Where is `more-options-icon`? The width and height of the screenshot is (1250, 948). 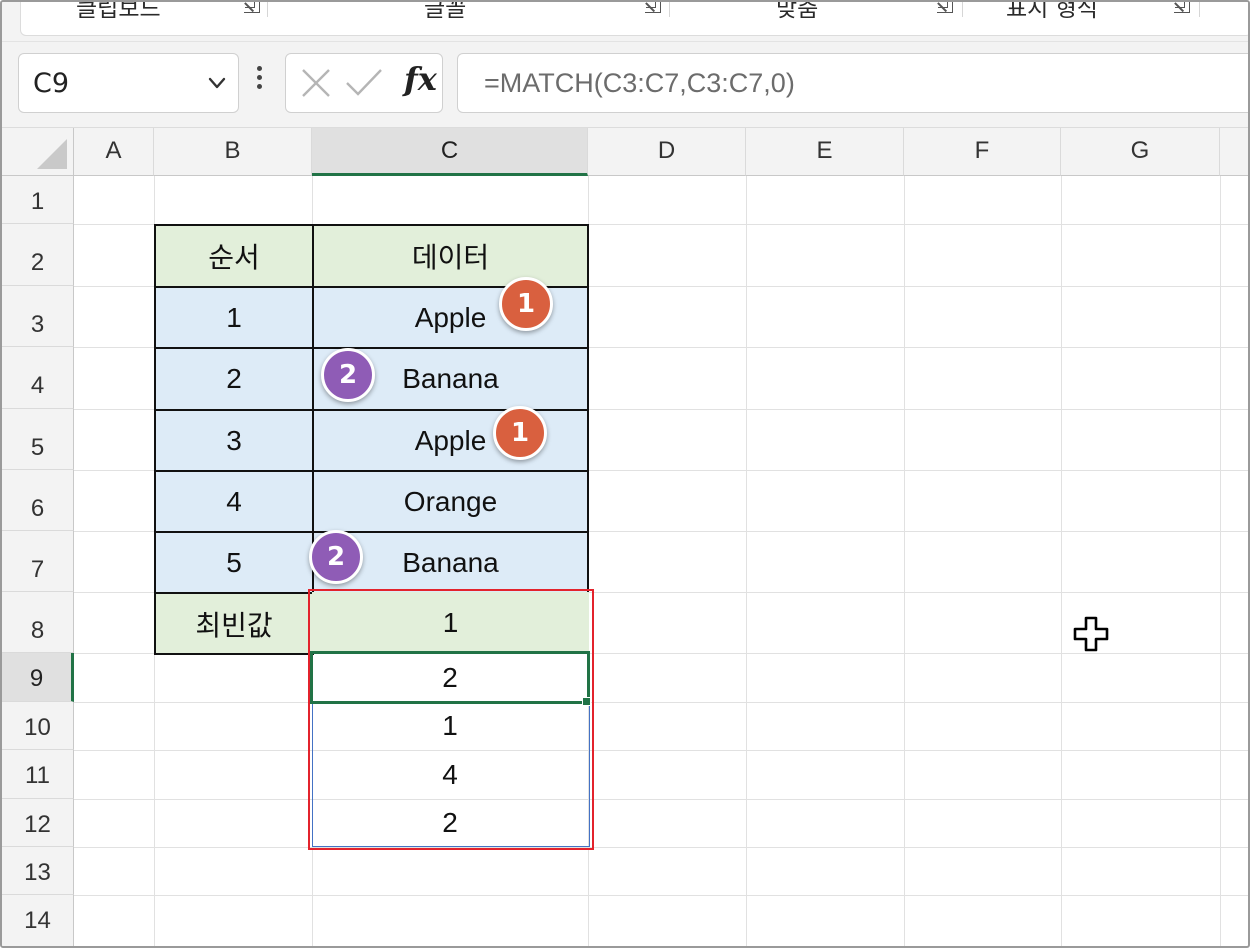
more-options-icon is located at coordinates (259, 82).